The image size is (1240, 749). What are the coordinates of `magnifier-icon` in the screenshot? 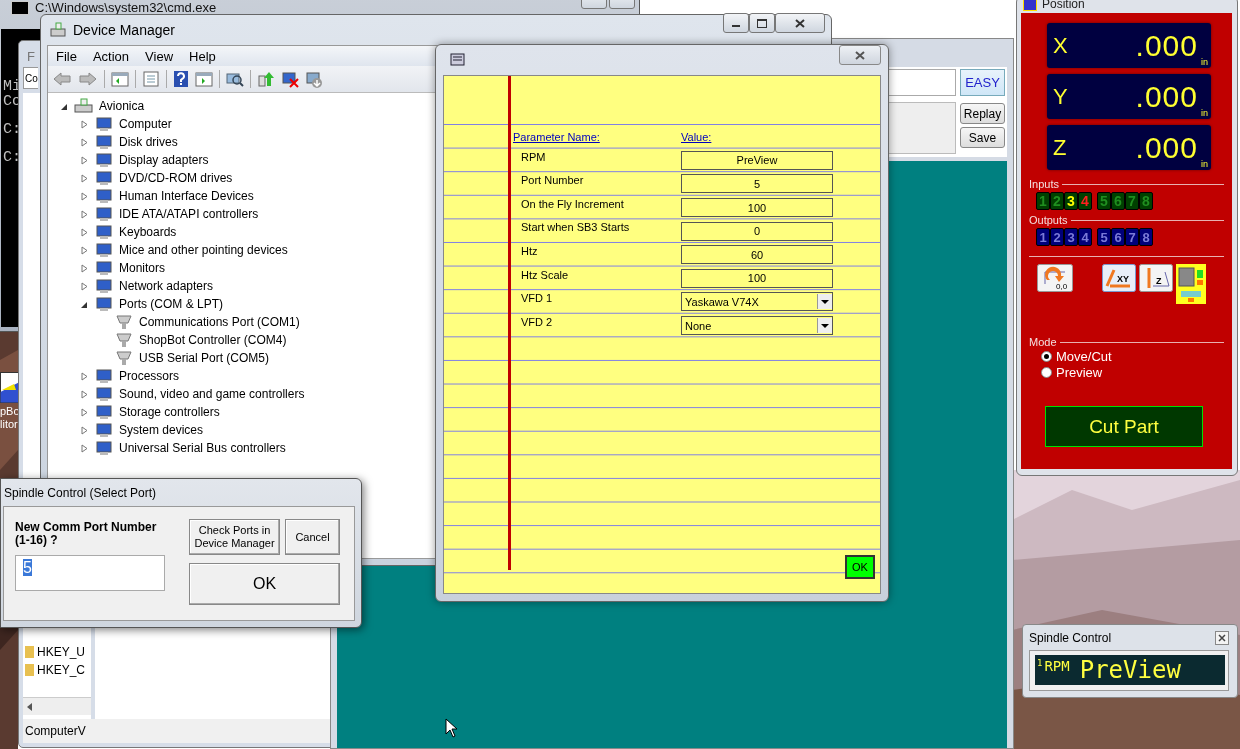 It's located at (235, 79).